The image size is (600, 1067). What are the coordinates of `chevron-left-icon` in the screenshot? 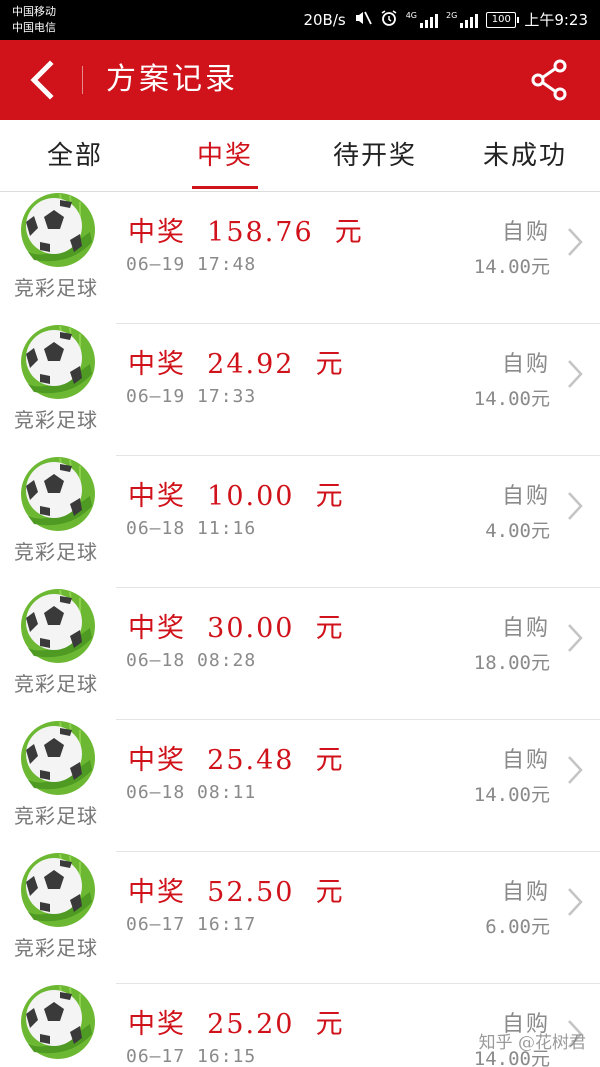 It's located at (42, 80).